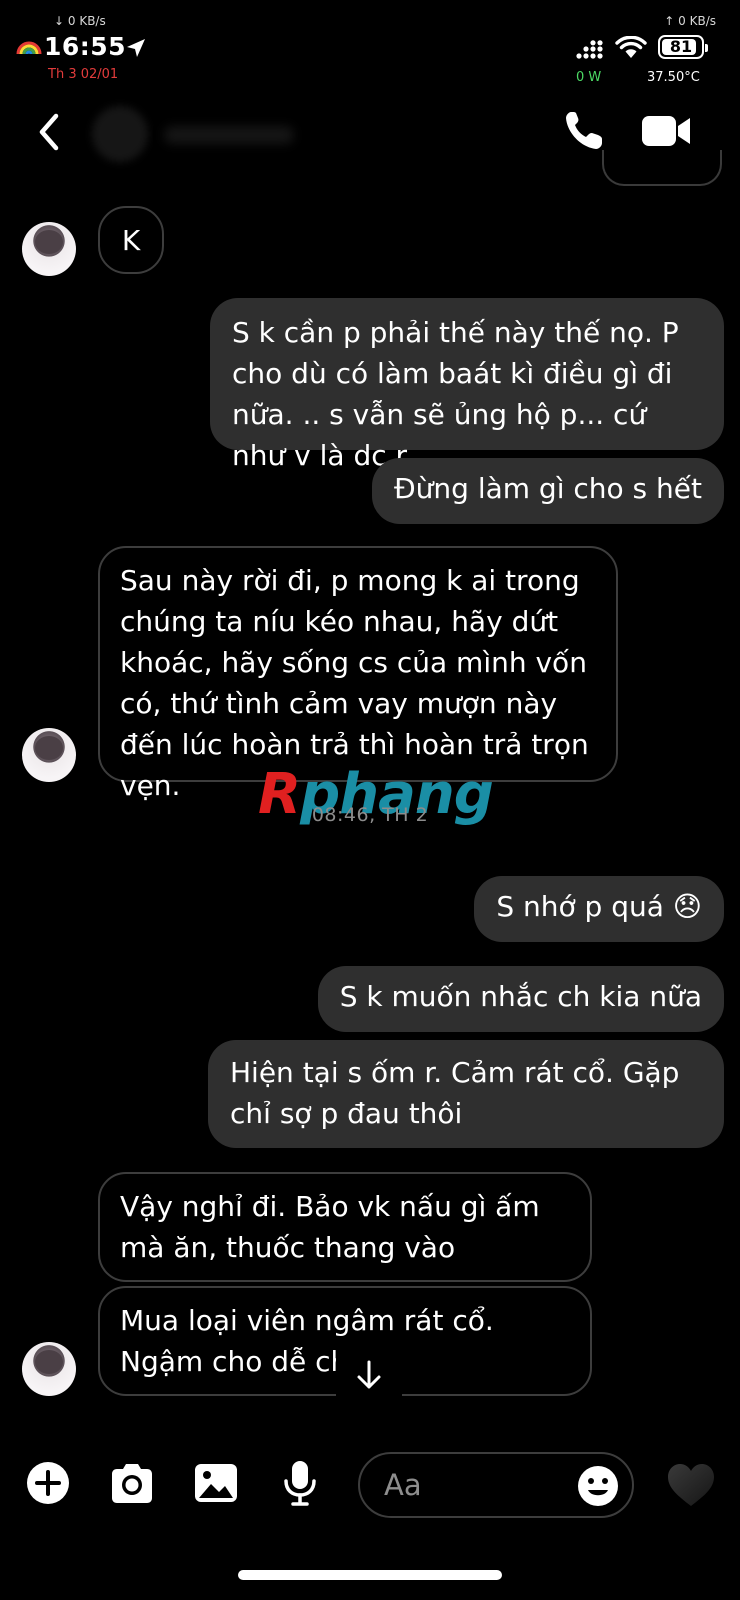  I want to click on phone-icon, so click(584, 130).